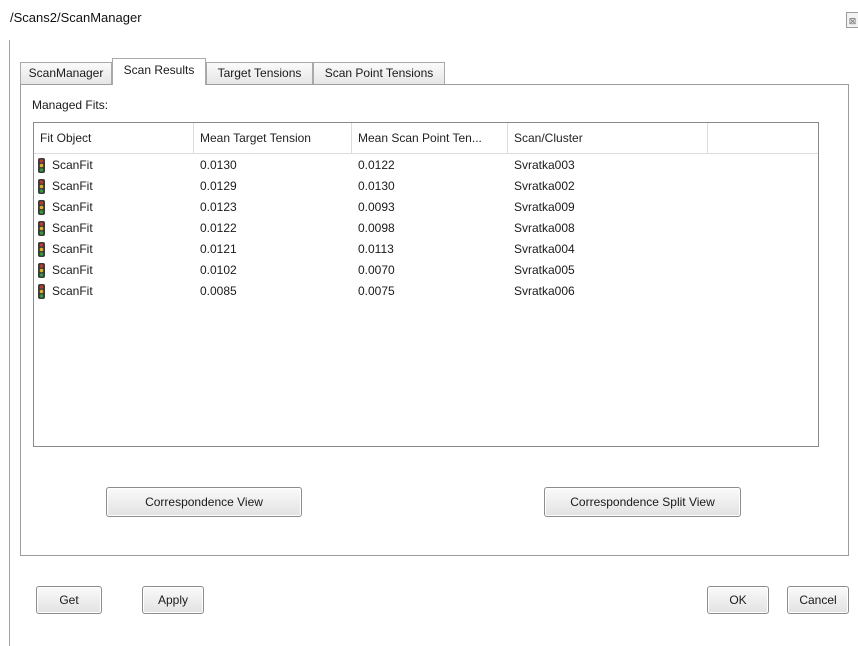 The image size is (858, 646). Describe the element at coordinates (218, 165) in the screenshot. I see `mean-target-tension-cell: 0.0130` at that location.